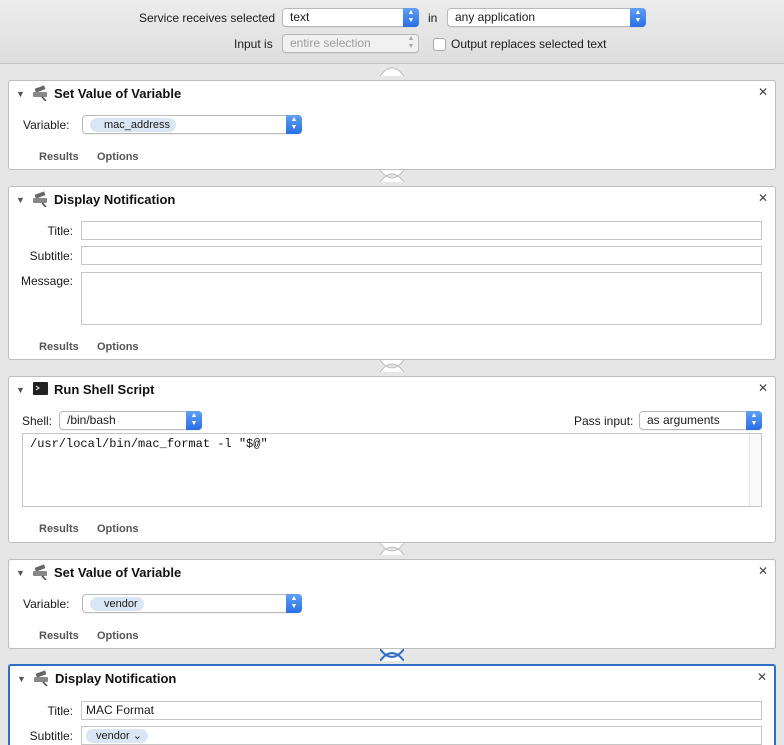 The height and width of the screenshot is (745, 784). Describe the element at coordinates (37, 421) in the screenshot. I see `shell-label: Shell:` at that location.